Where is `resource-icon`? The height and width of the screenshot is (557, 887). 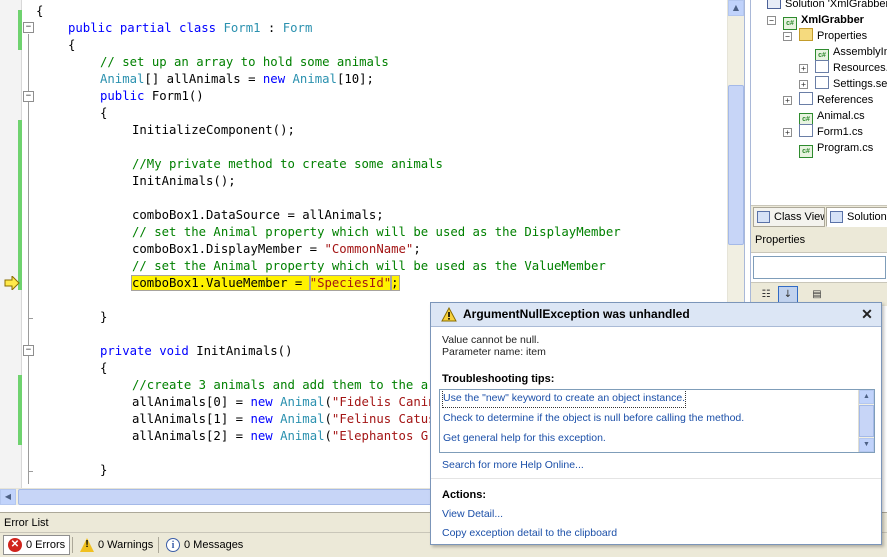 resource-icon is located at coordinates (822, 66).